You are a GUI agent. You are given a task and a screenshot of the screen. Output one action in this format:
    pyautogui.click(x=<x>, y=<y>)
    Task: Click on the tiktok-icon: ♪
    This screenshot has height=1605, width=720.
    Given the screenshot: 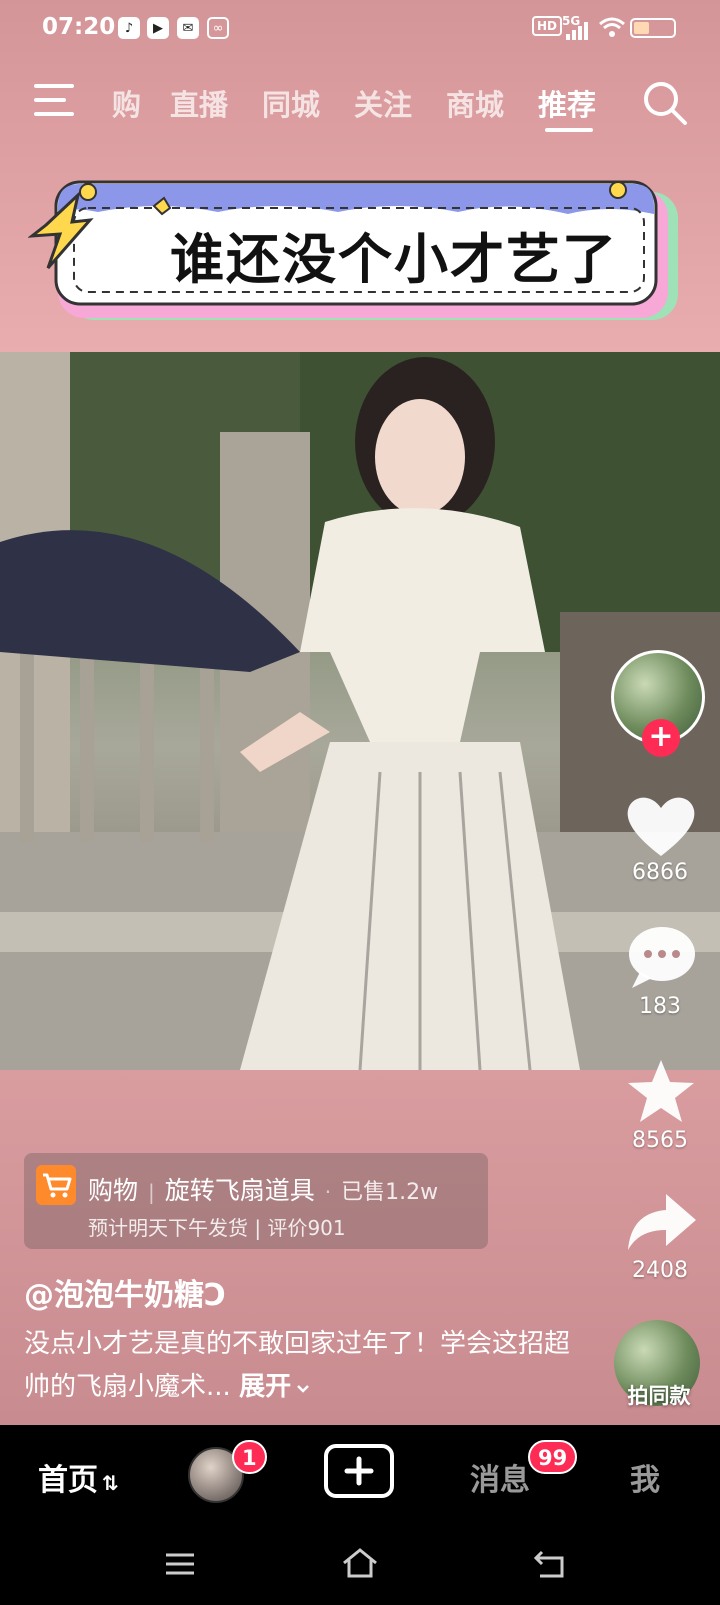 What is the action you would take?
    pyautogui.click(x=129, y=28)
    